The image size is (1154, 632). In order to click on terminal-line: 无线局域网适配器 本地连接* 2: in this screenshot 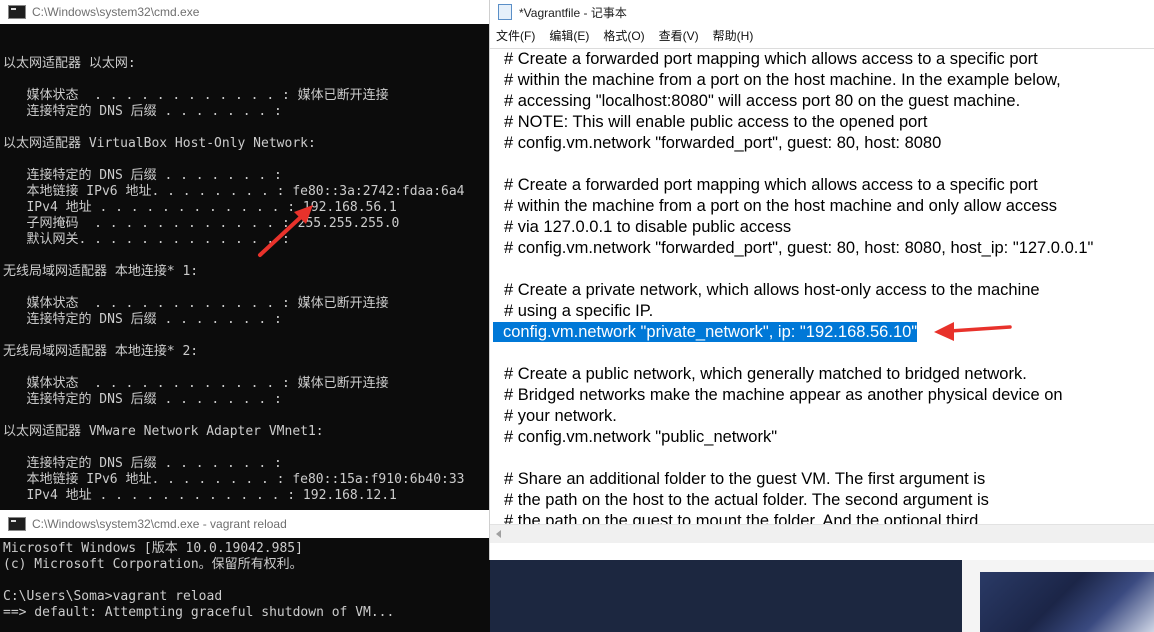, I will do `click(101, 351)`.